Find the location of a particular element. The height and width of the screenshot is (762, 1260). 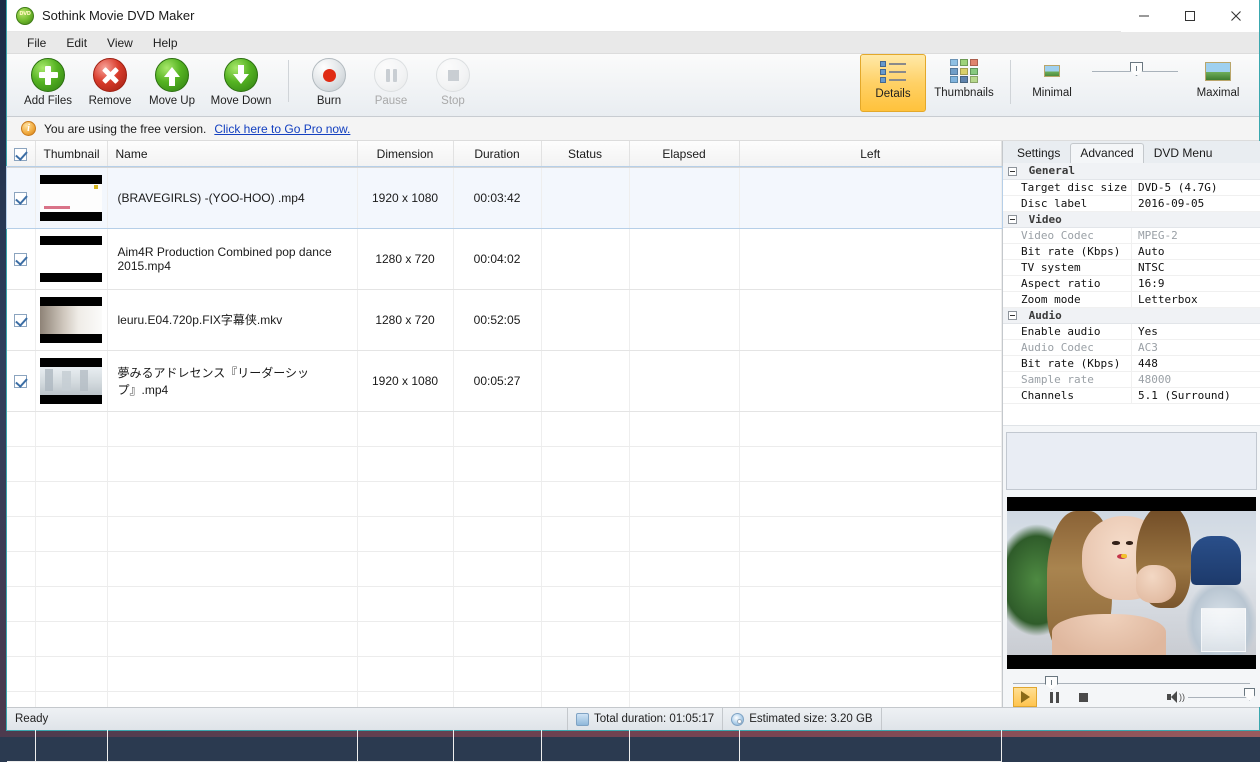

row-left is located at coordinates (870, 258).